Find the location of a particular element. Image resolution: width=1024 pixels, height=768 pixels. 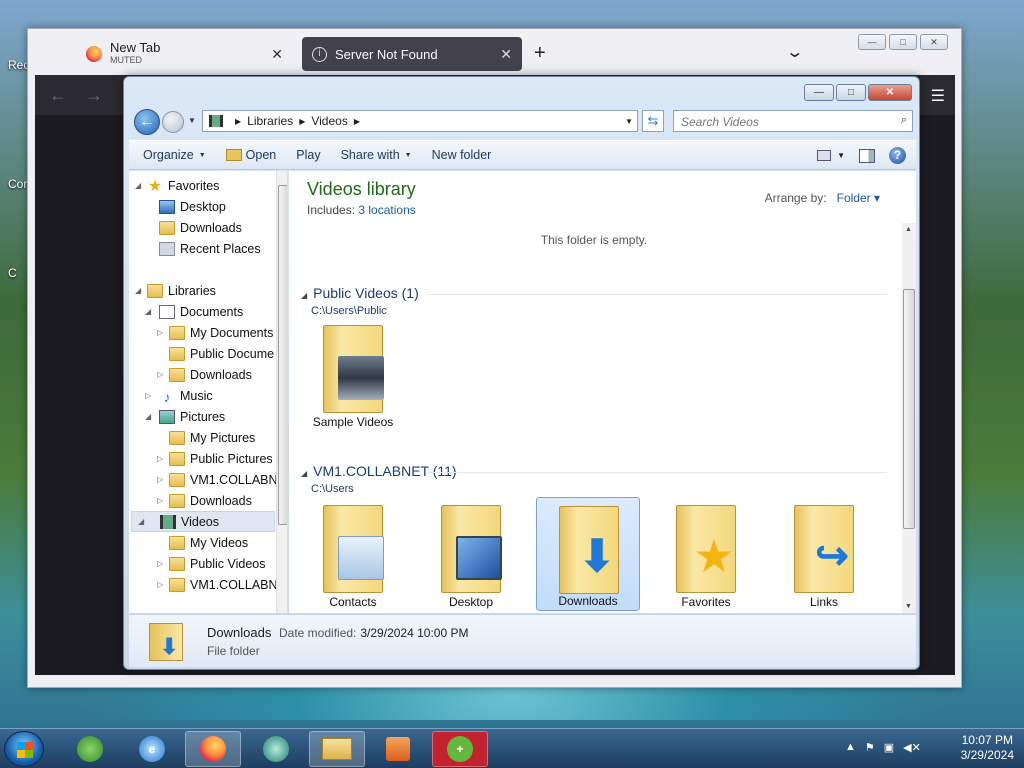

taskbar-item-media-player is located at coordinates (398, 749).